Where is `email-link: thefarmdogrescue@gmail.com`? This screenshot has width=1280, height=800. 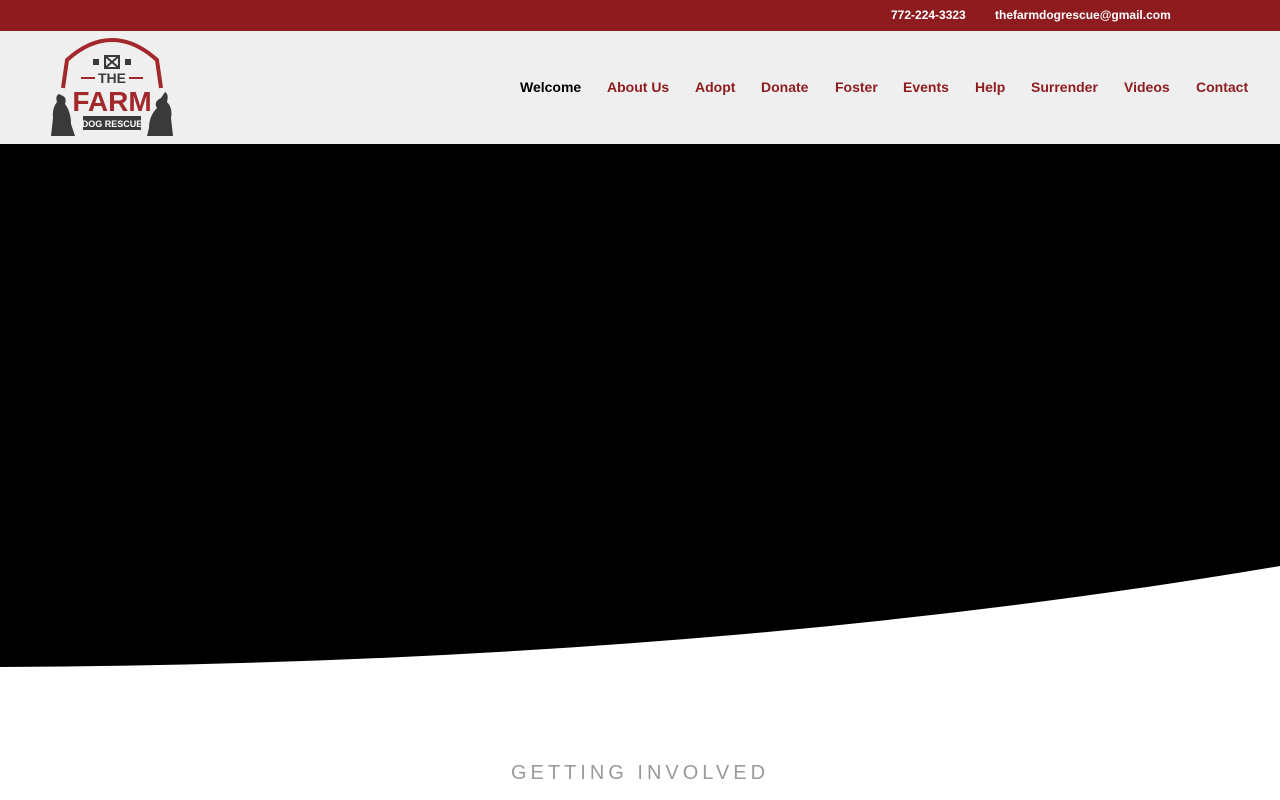
email-link: thefarmdogrescue@gmail.com is located at coordinates (1083, 15).